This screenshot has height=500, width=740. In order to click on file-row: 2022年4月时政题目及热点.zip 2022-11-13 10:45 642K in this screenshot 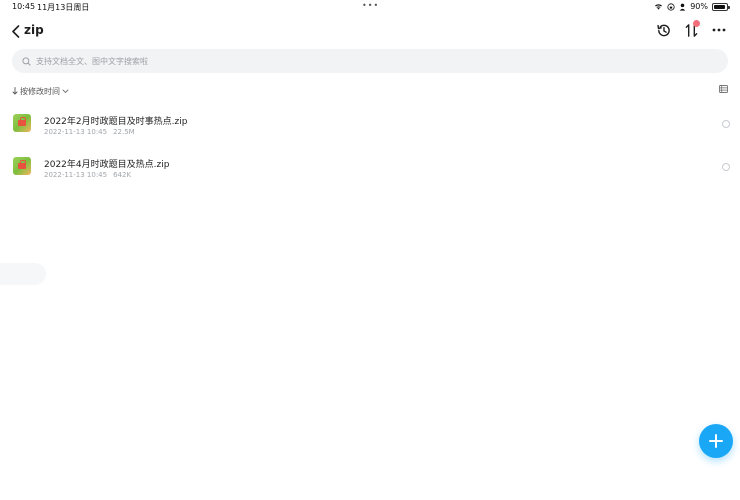, I will do `click(370, 167)`.